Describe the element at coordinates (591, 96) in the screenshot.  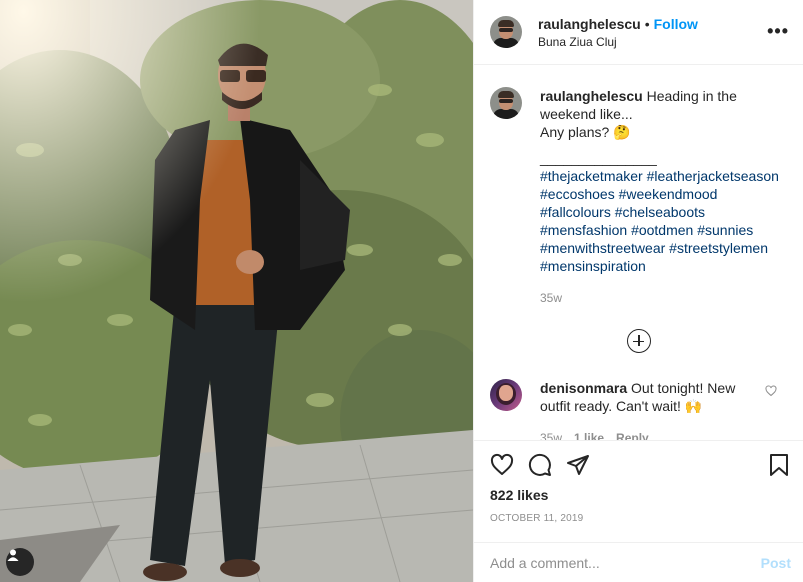
I see `caption-username: raulanghelescu` at that location.